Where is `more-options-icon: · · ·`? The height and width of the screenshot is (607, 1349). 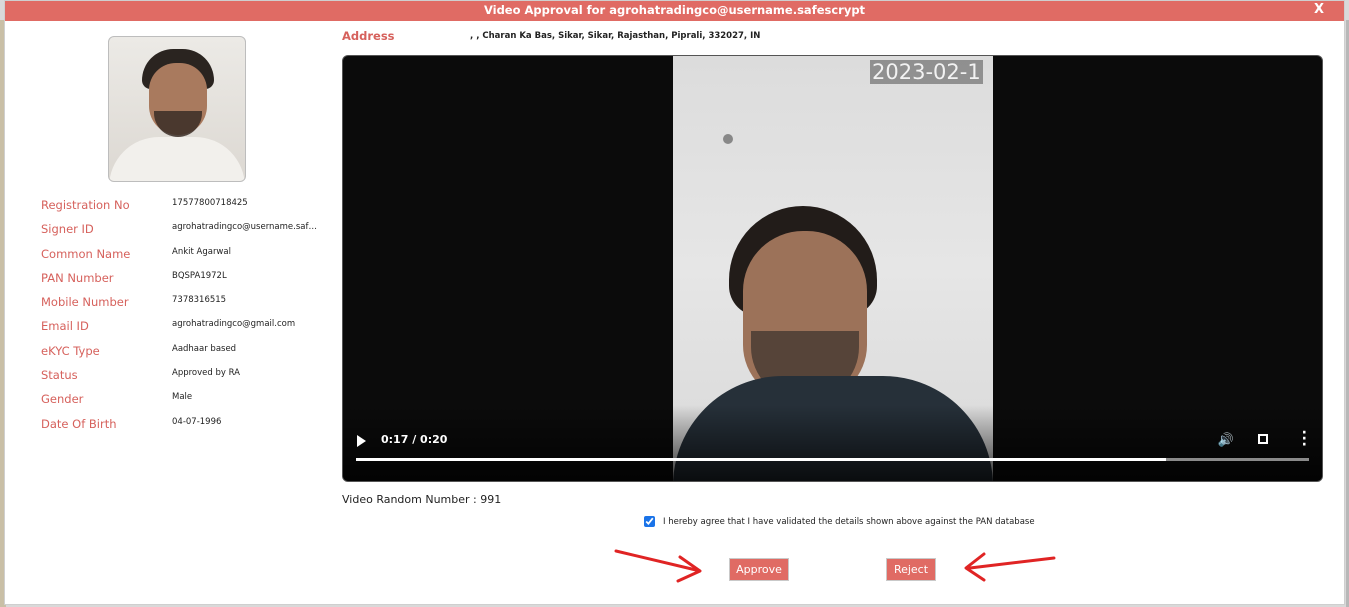 more-options-icon: · · · is located at coordinates (1304, 439).